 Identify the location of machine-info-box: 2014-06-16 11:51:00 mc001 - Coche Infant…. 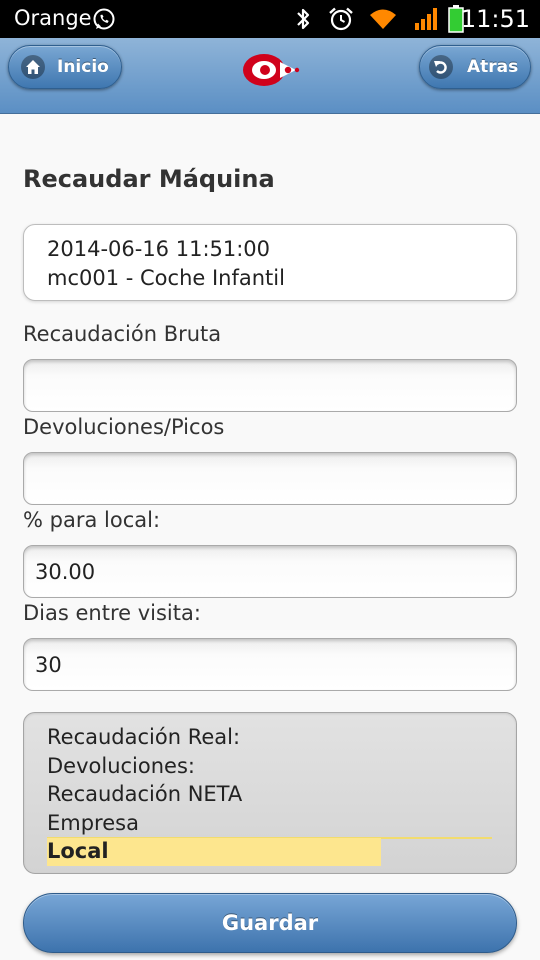
(270, 262).